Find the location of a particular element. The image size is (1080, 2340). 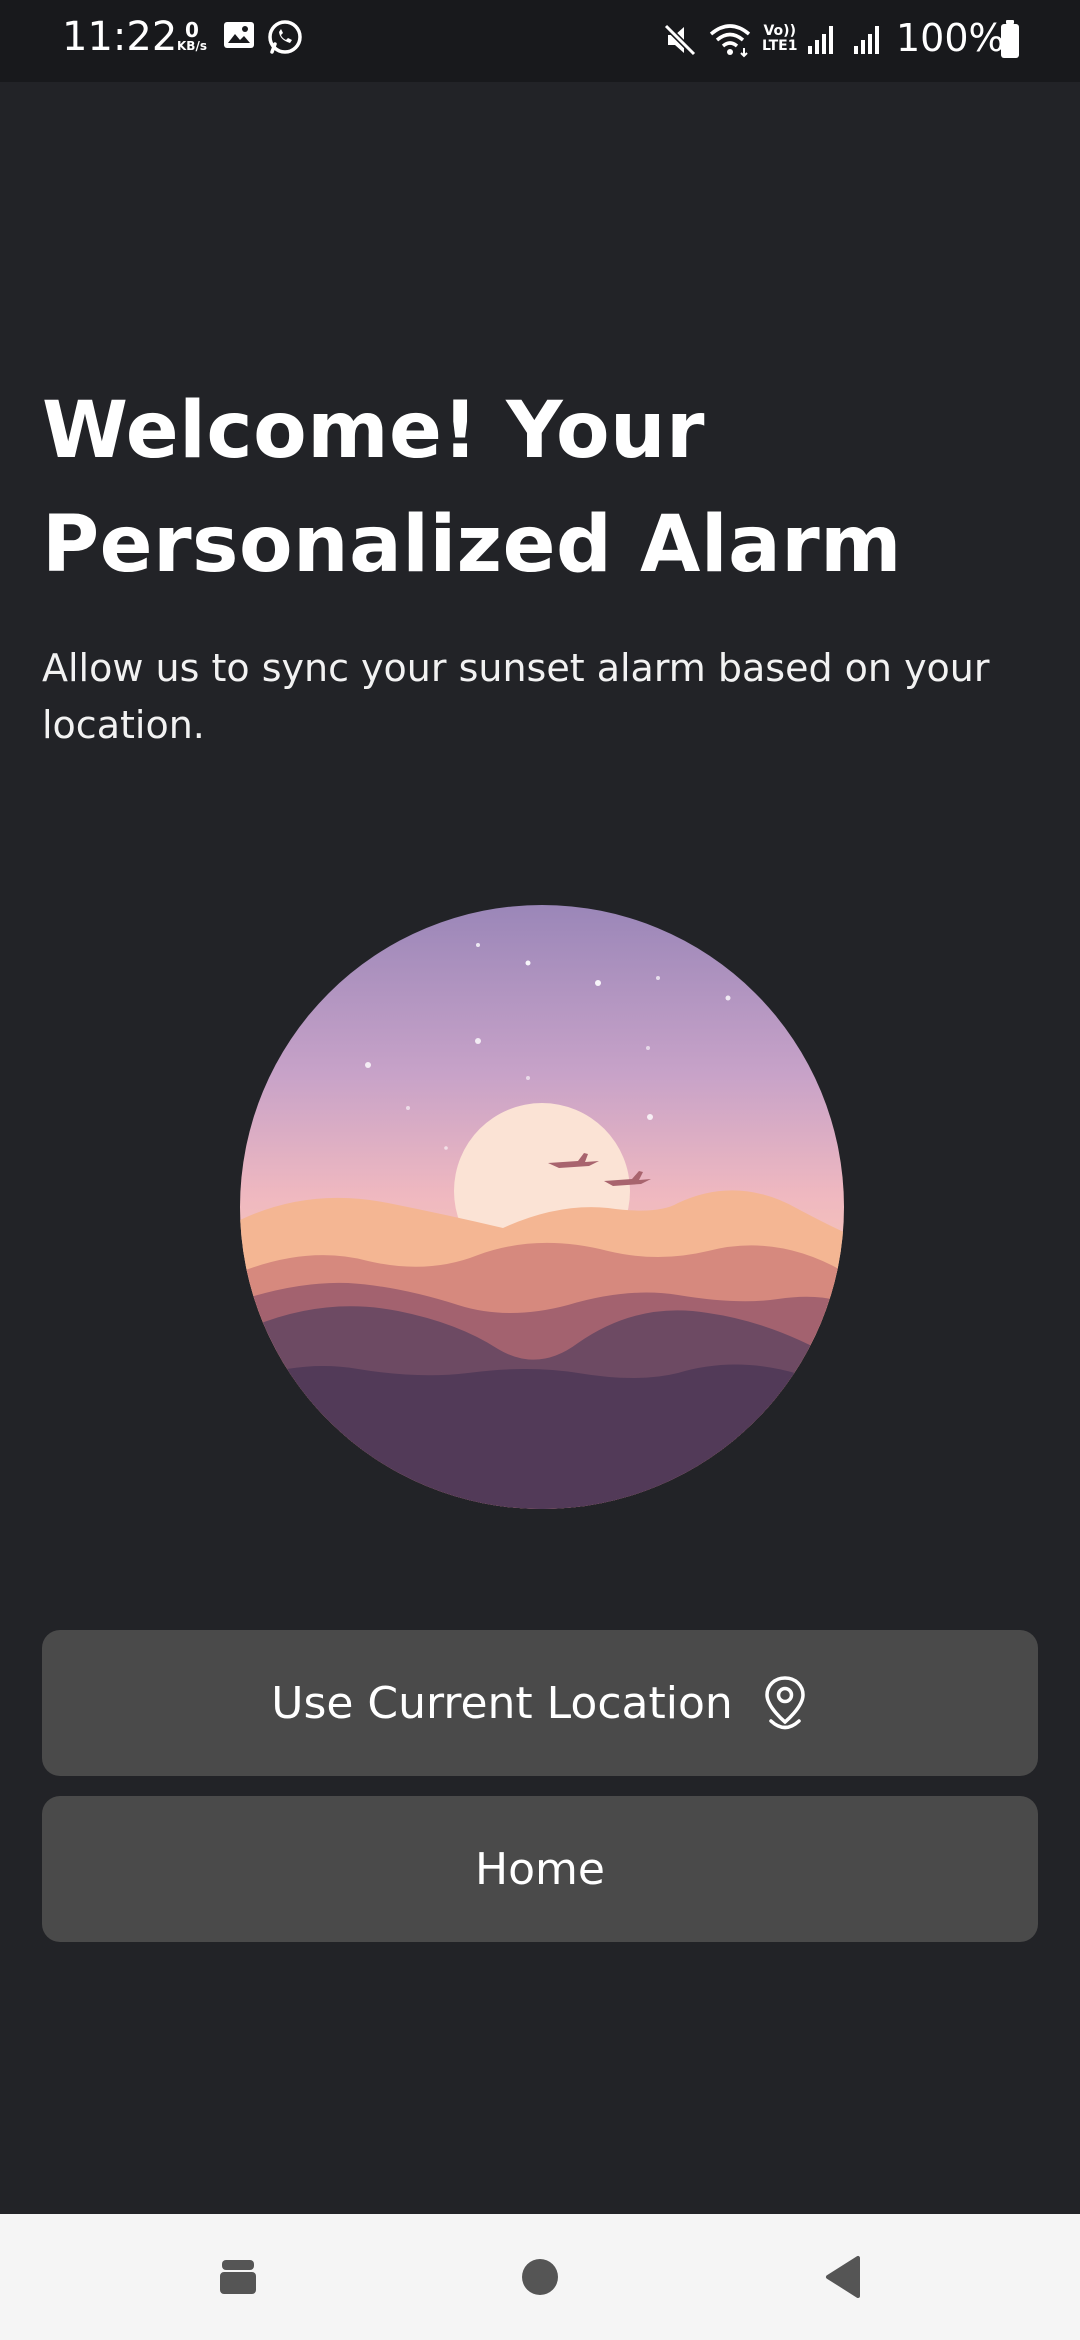

volte-top: Vo)) is located at coordinates (779, 31).